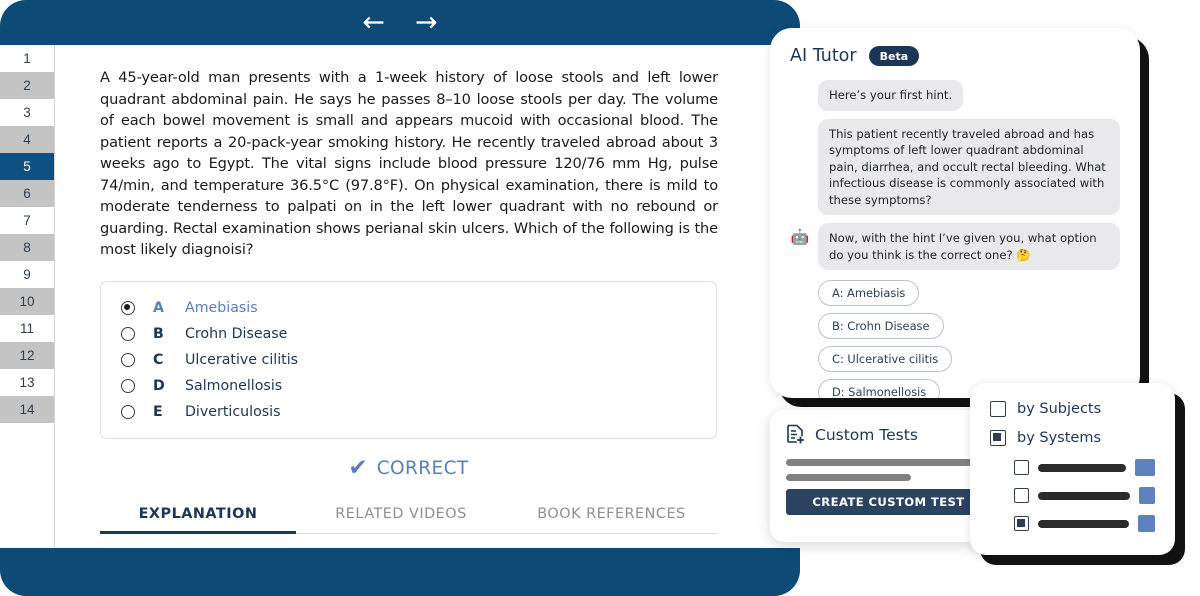  Describe the element at coordinates (800, 237) in the screenshot. I see `robot-icon: 🤖` at that location.